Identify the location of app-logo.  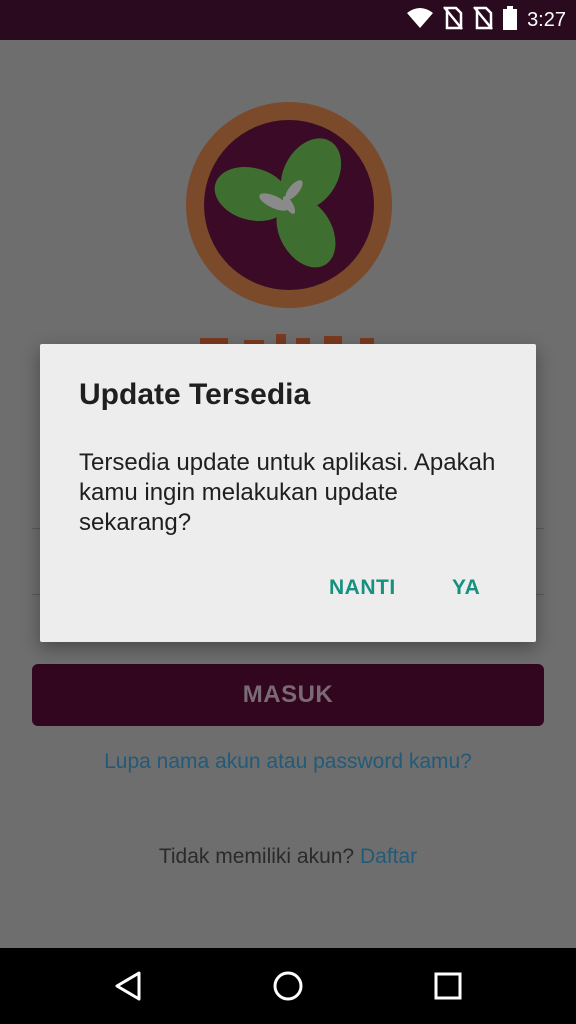
(289, 205).